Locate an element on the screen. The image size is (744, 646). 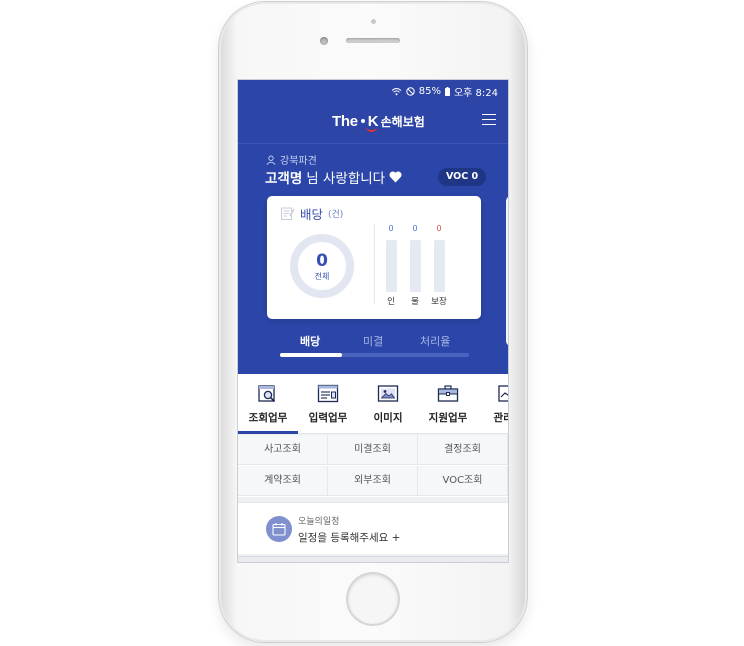
calendar-icon is located at coordinates (279, 529).